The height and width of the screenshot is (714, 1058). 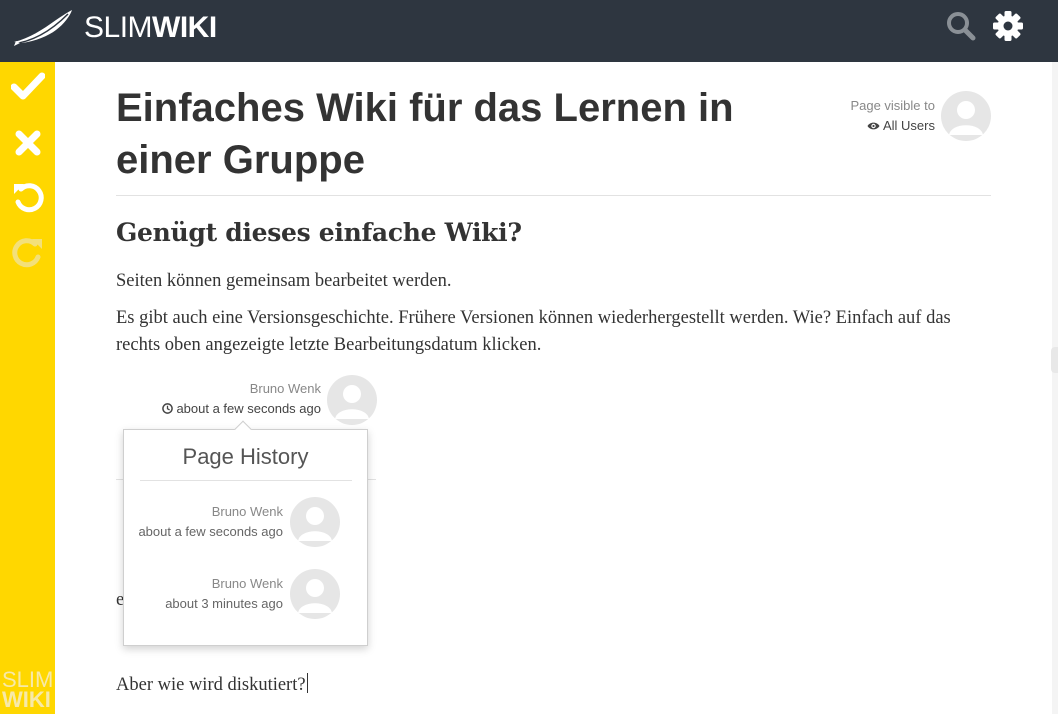 I want to click on save-button, so click(x=27, y=87).